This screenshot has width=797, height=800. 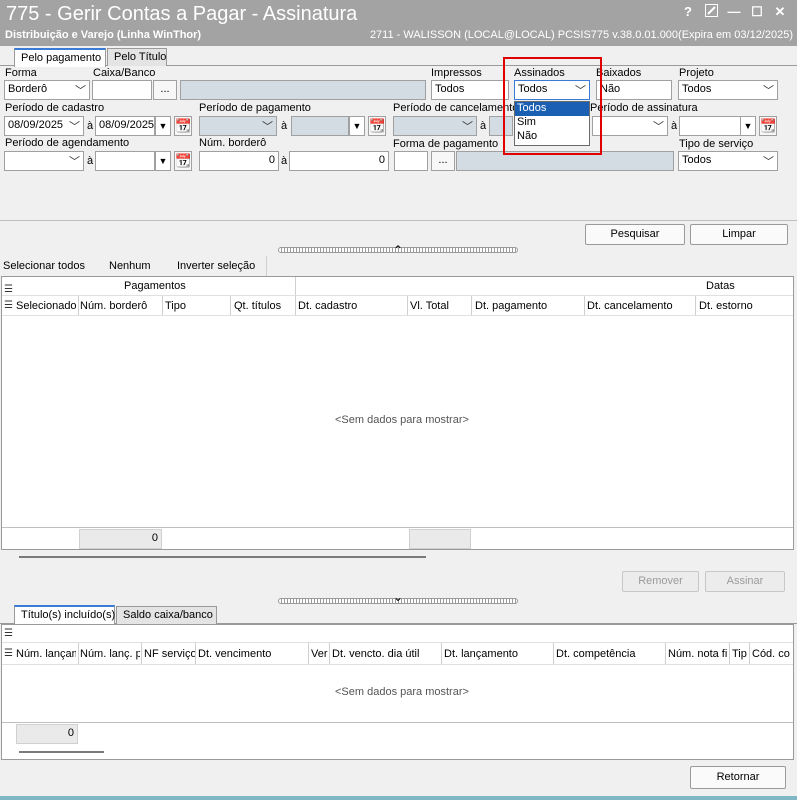 I want to click on col-nf-servico: NF serviço, so click(x=170, y=654).